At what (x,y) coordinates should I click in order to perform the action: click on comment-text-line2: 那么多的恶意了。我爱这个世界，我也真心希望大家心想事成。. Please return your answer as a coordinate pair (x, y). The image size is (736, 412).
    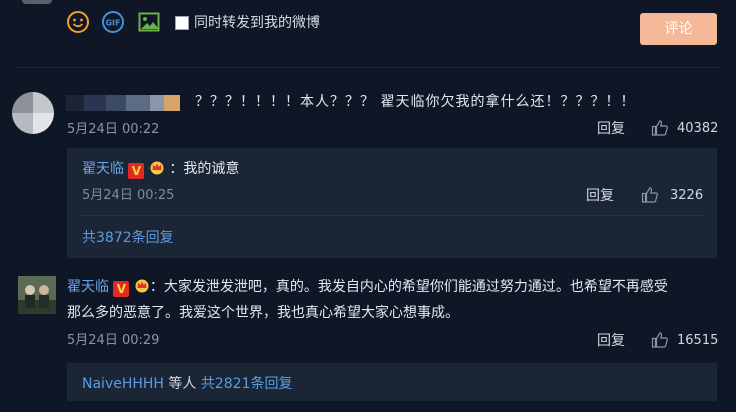
    Looking at the image, I should click on (263, 313).